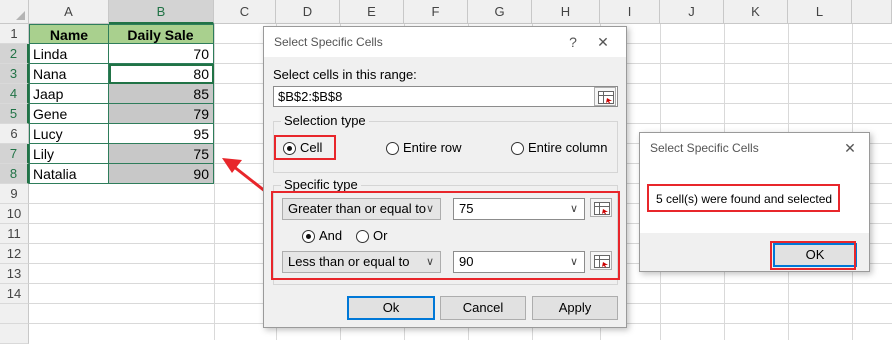 This screenshot has height=344, width=892. What do you see at coordinates (69, 114) in the screenshot?
I see `name-cell: Gene` at bounding box center [69, 114].